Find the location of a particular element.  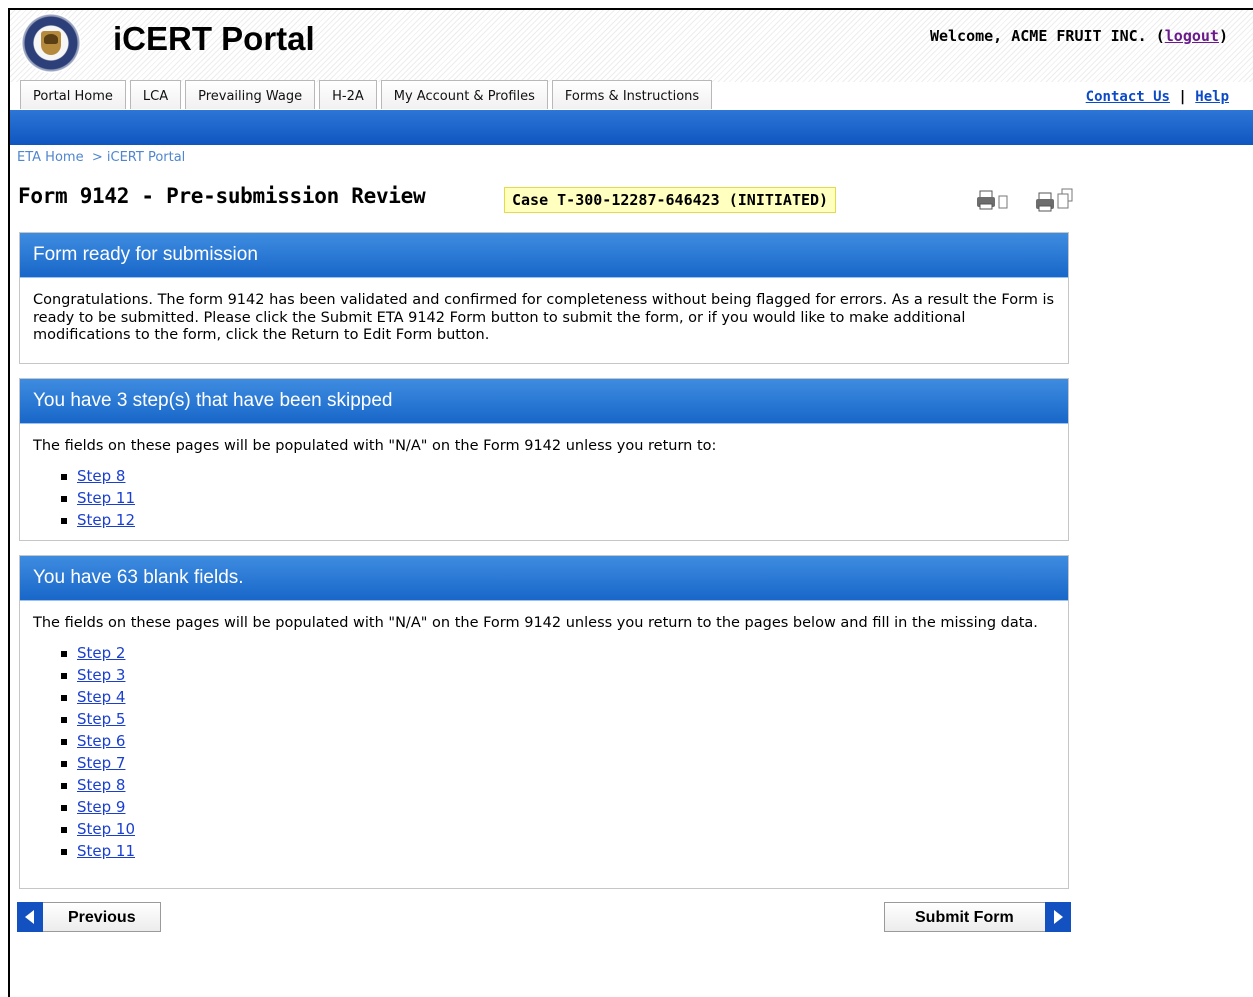

tab-lca: LCA is located at coordinates (155, 94).